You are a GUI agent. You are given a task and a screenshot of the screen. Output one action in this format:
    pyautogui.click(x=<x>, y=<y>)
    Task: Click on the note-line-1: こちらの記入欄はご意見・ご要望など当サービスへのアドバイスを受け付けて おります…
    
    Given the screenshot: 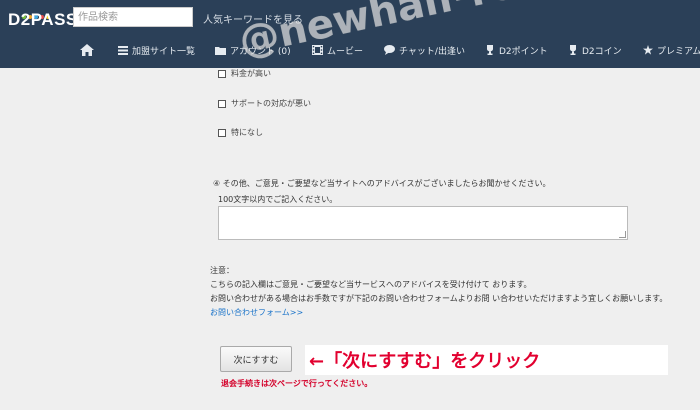 What is the action you would take?
    pyautogui.click(x=371, y=284)
    